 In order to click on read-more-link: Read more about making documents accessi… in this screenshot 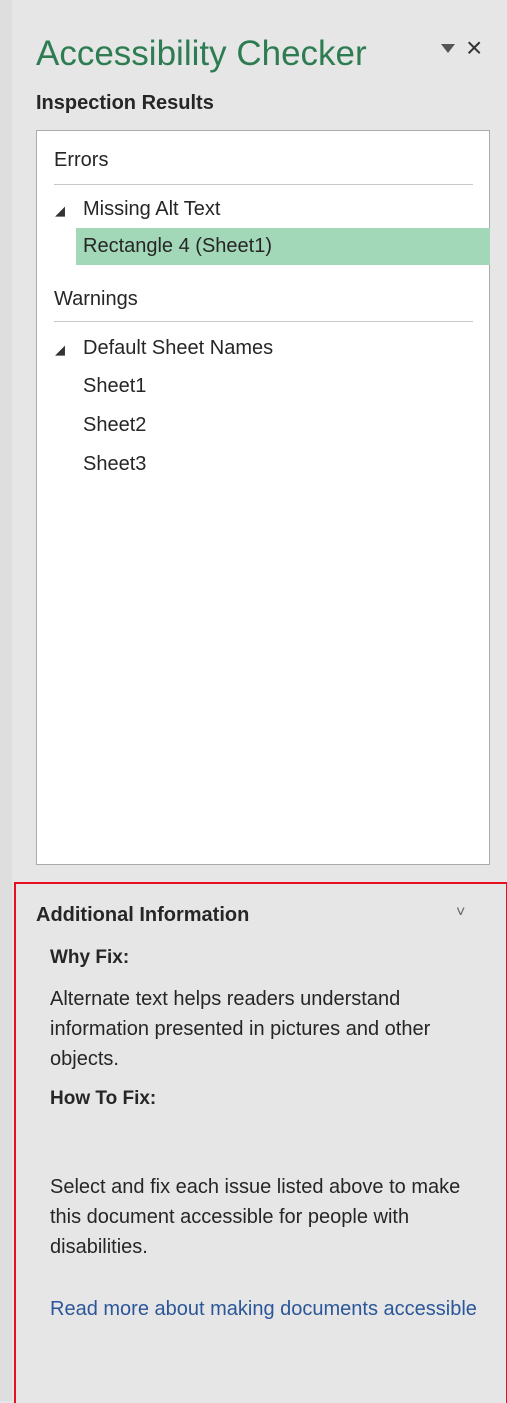, I will do `click(265, 1309)`.